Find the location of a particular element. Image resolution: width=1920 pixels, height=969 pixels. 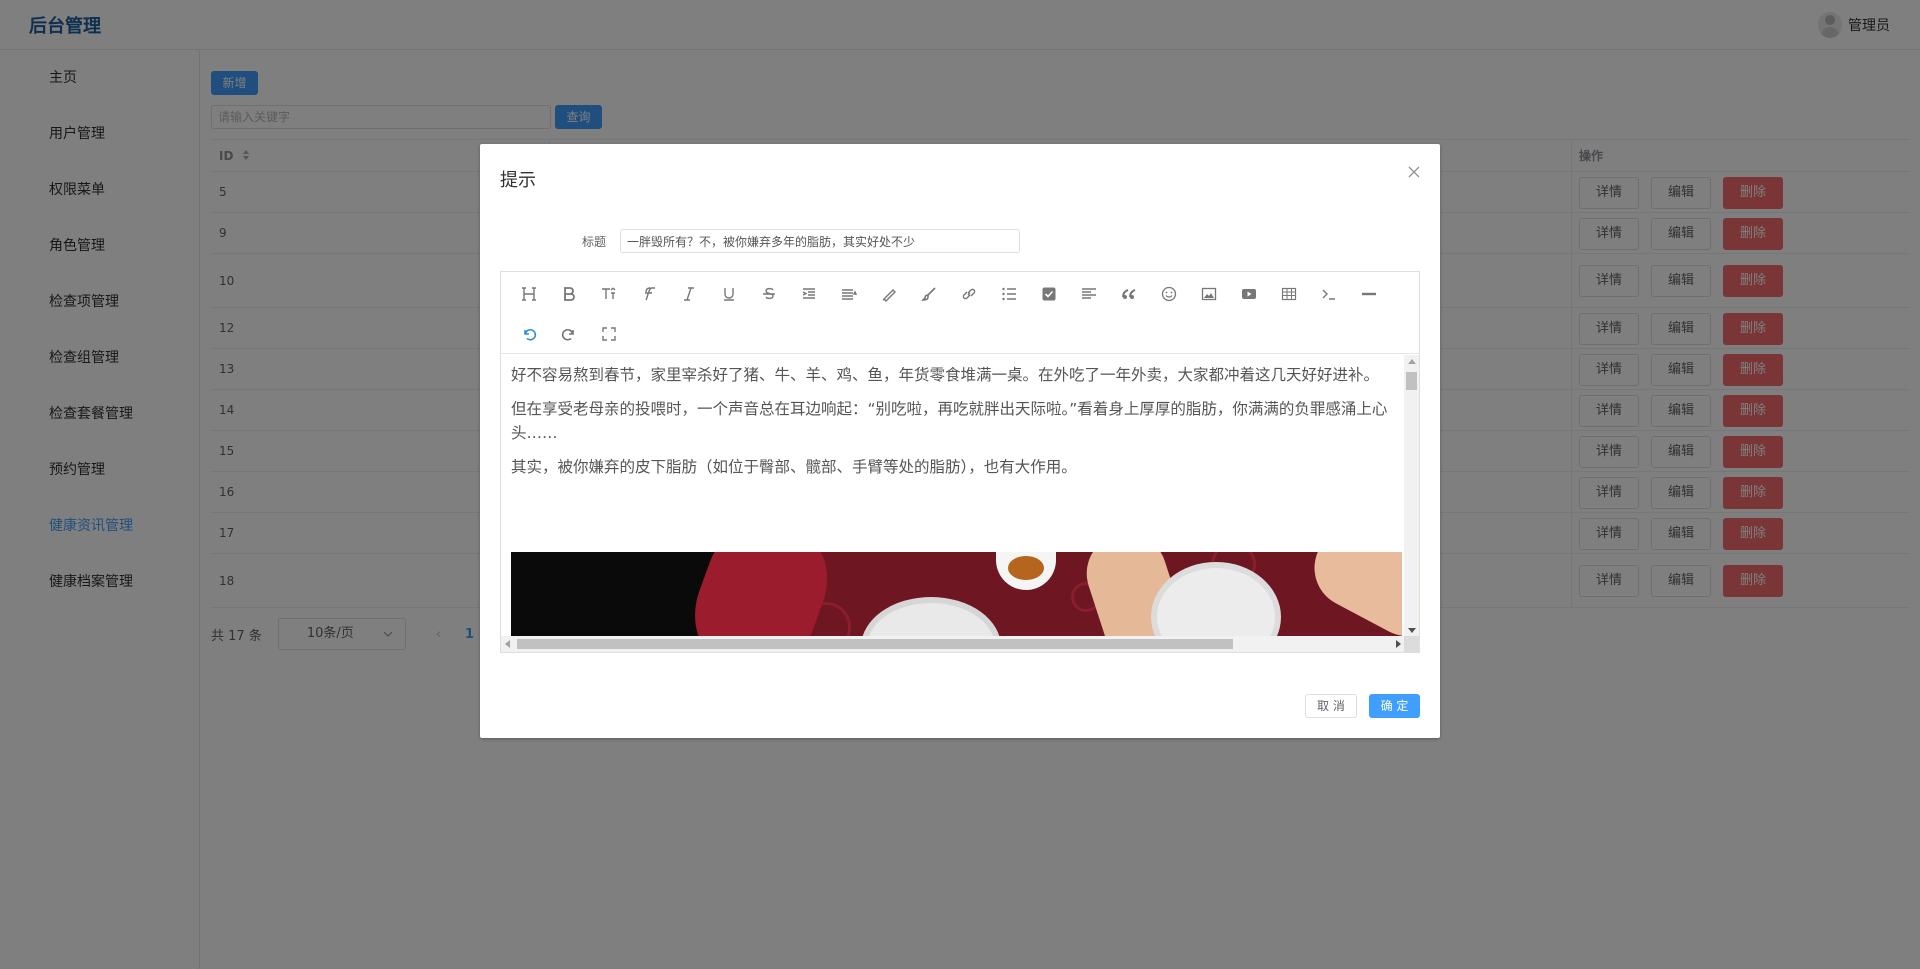

scroll-up-icon is located at coordinates (1412, 361).